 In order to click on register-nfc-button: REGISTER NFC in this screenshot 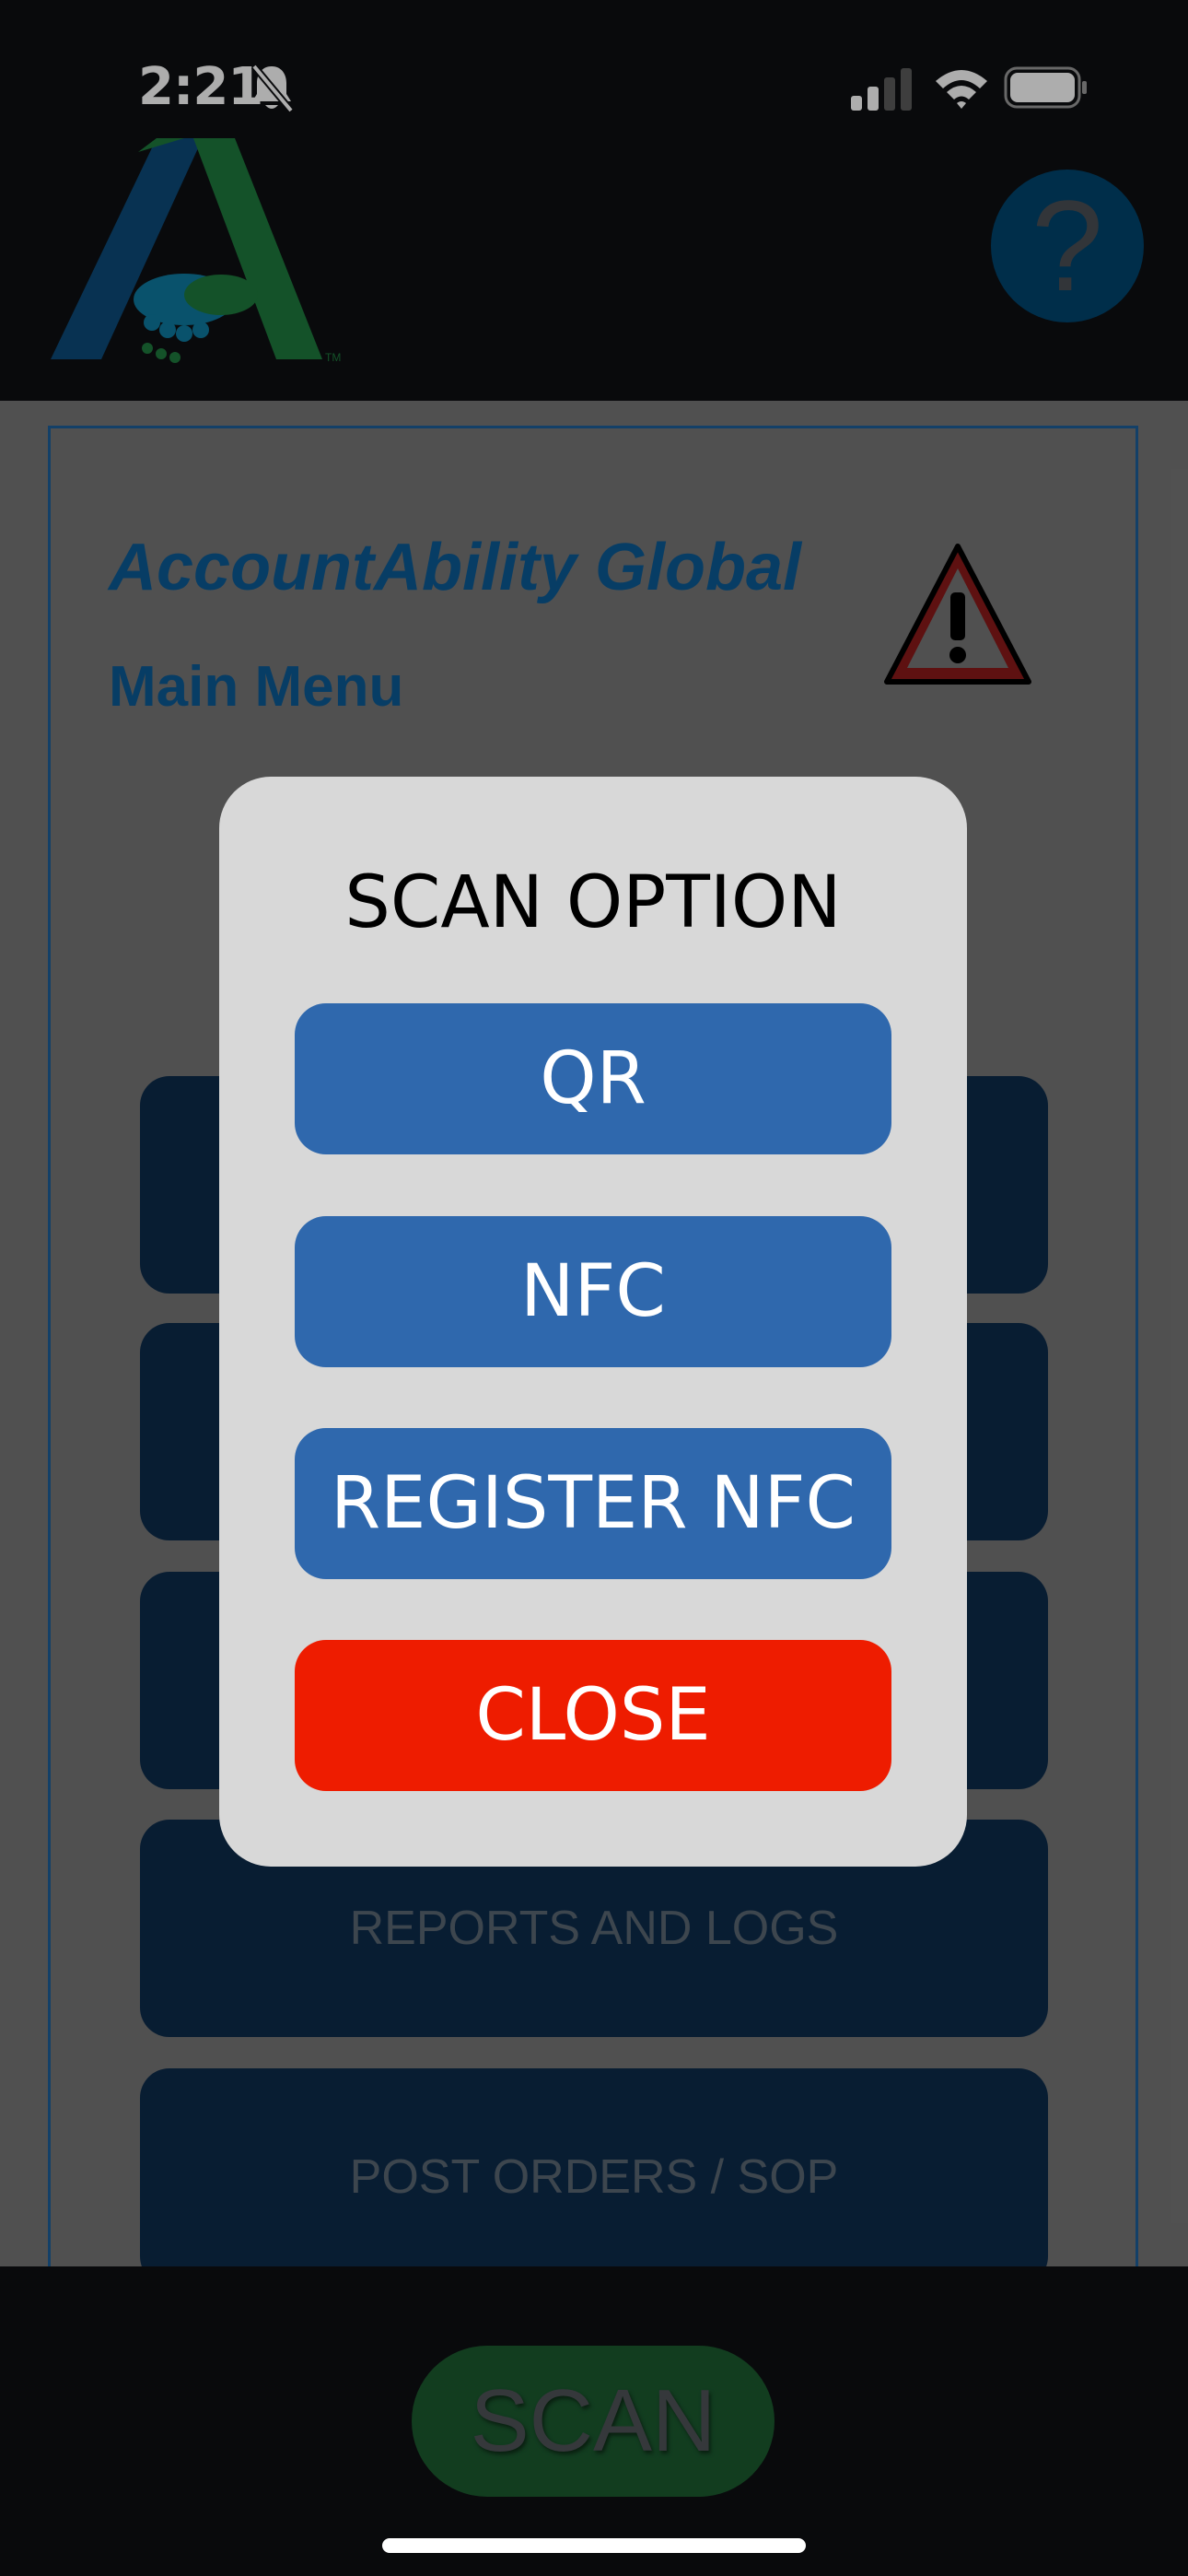, I will do `click(593, 1503)`.